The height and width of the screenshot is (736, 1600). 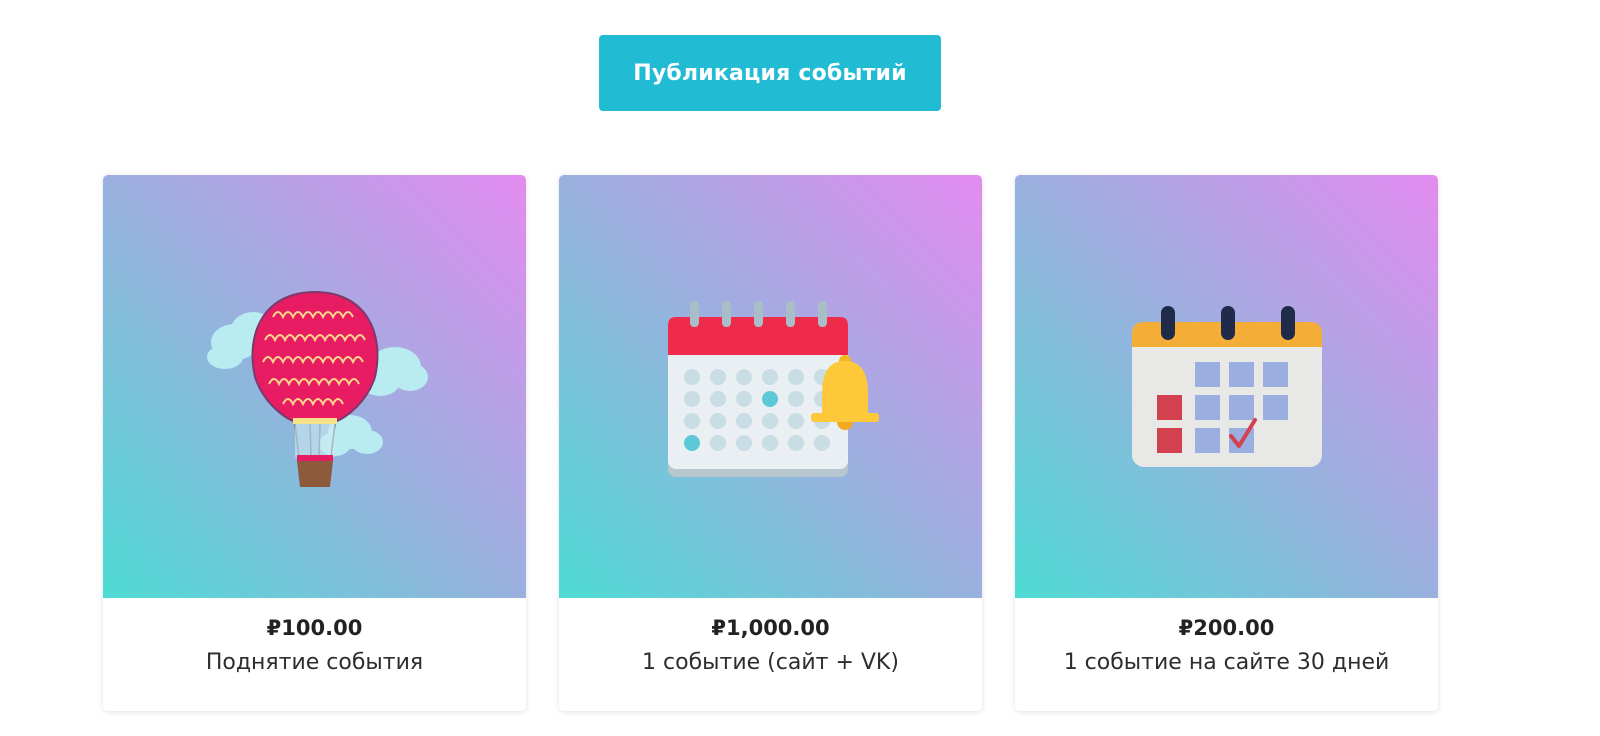 I want to click on product-title: 1 событие на сайте 30 дней, so click(x=1226, y=662).